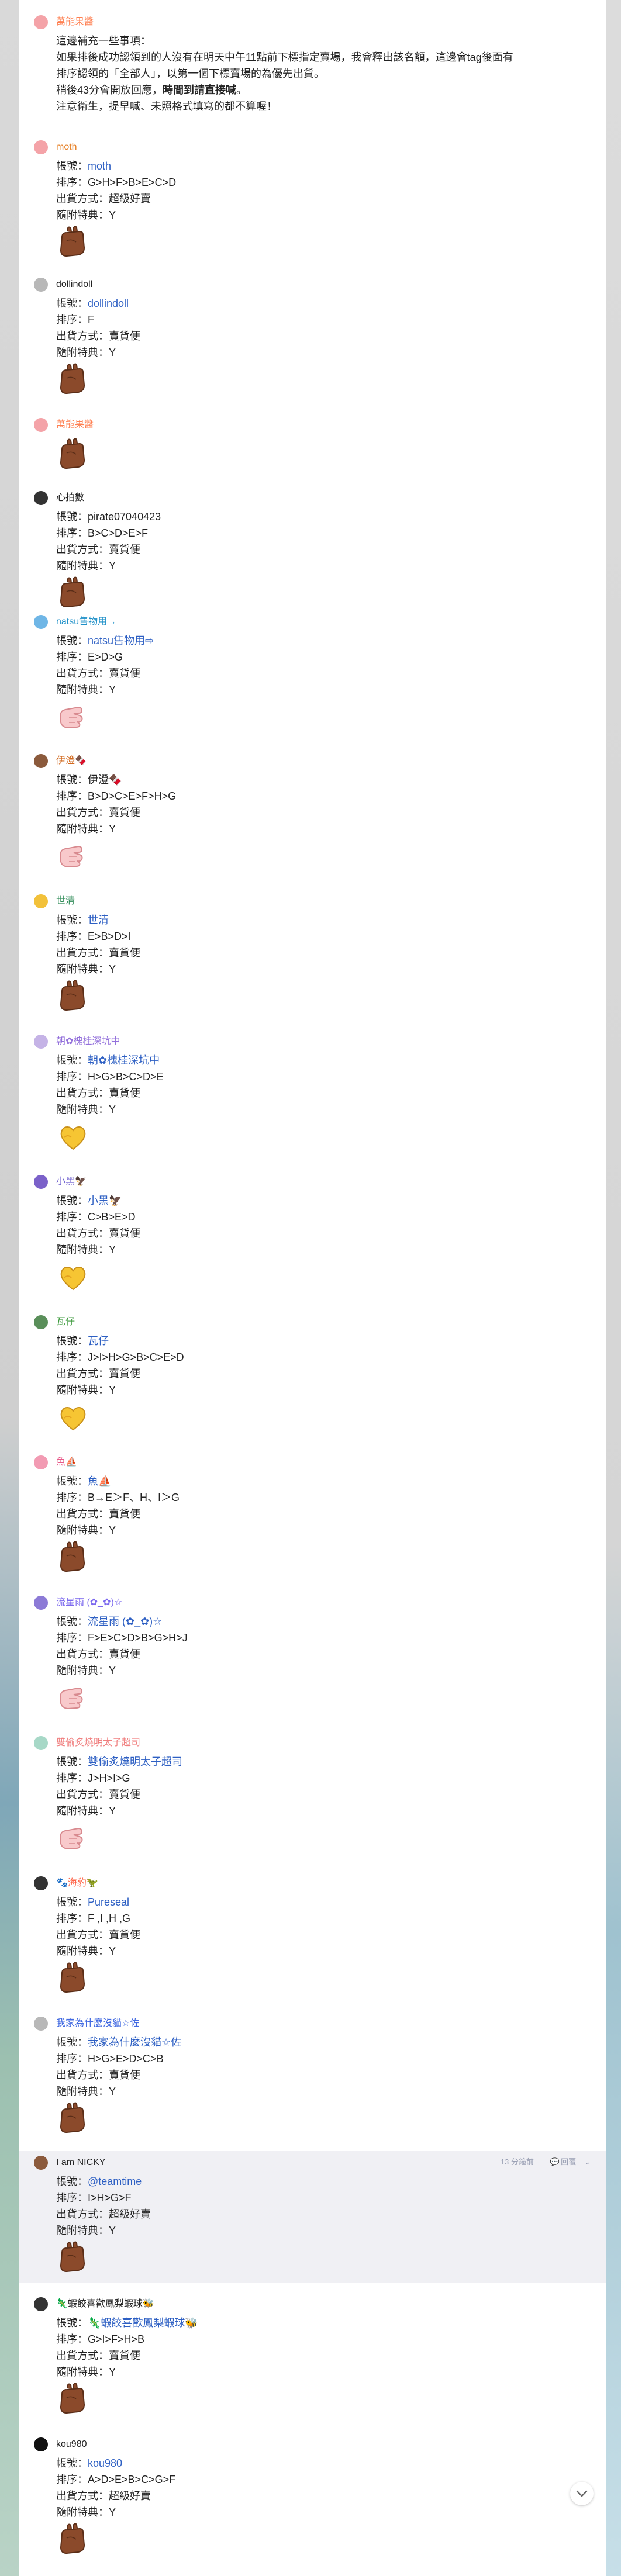 The width and height of the screenshot is (621, 2576). I want to click on author-name: 世清, so click(65, 901).